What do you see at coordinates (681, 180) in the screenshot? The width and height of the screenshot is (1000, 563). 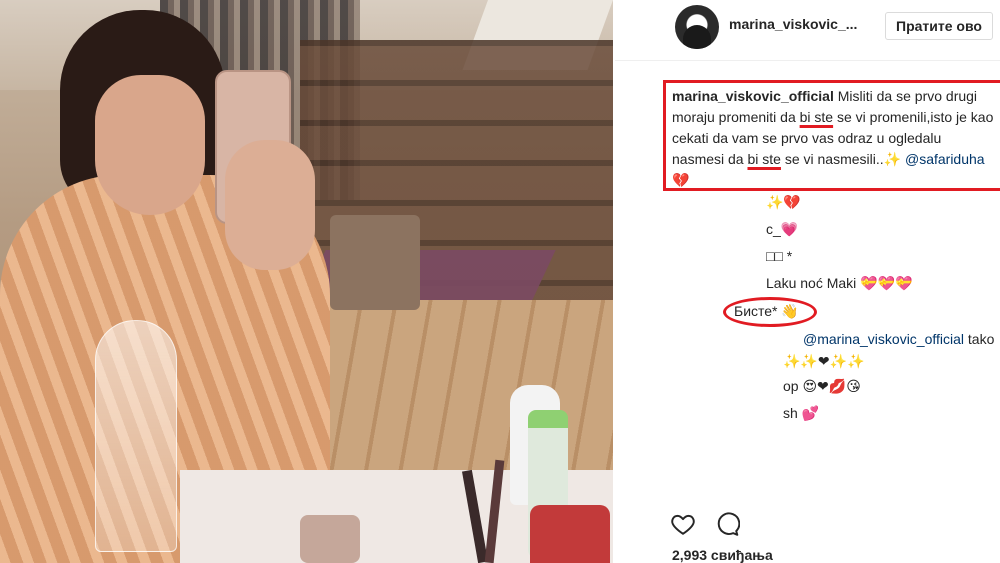 I see `caption-emoji: 💔` at bounding box center [681, 180].